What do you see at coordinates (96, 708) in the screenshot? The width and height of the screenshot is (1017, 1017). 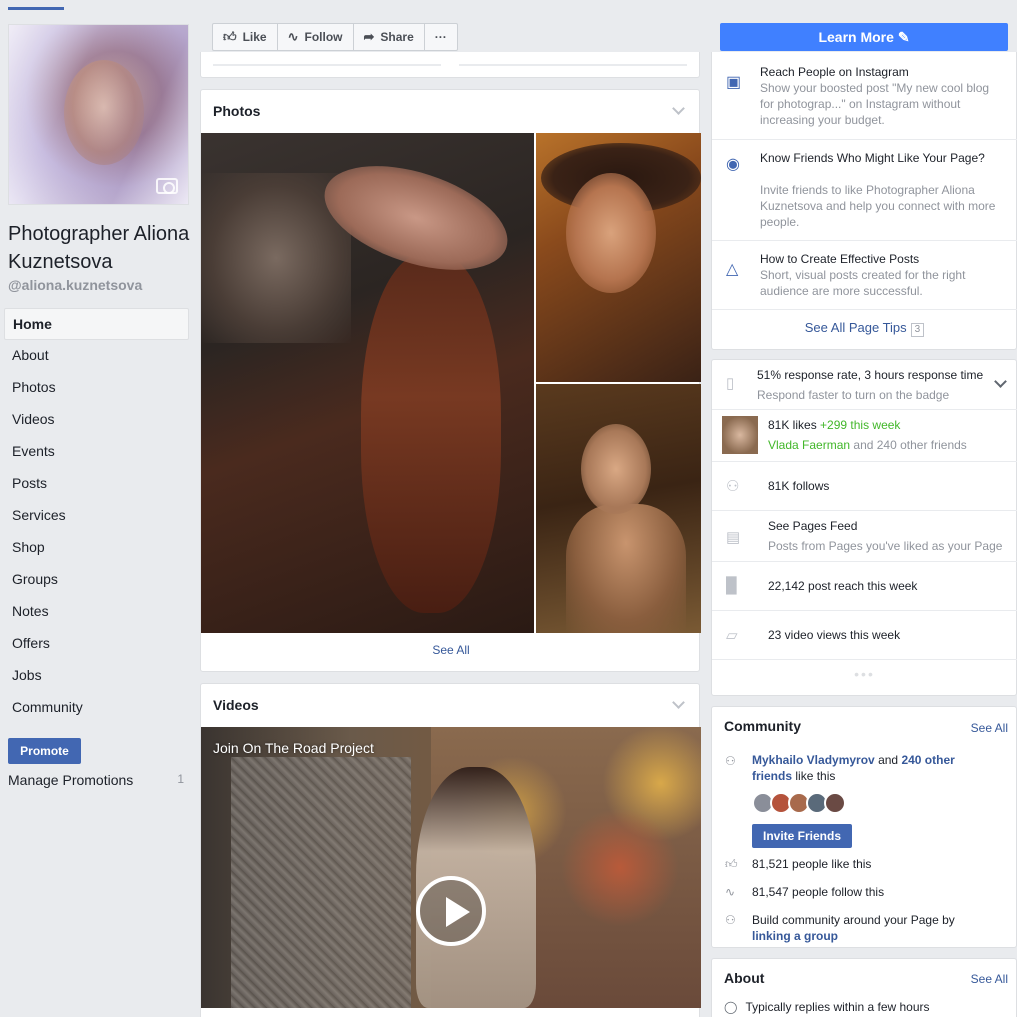 I see `nav-item-community: Community` at bounding box center [96, 708].